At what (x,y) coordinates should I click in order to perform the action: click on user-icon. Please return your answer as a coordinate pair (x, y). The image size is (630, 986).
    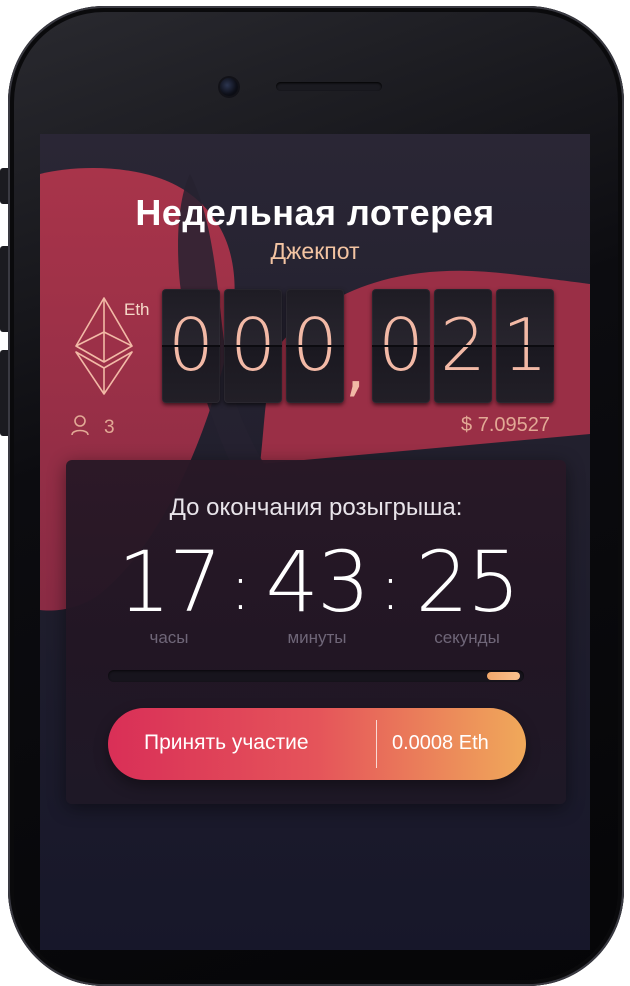
    Looking at the image, I should click on (80, 425).